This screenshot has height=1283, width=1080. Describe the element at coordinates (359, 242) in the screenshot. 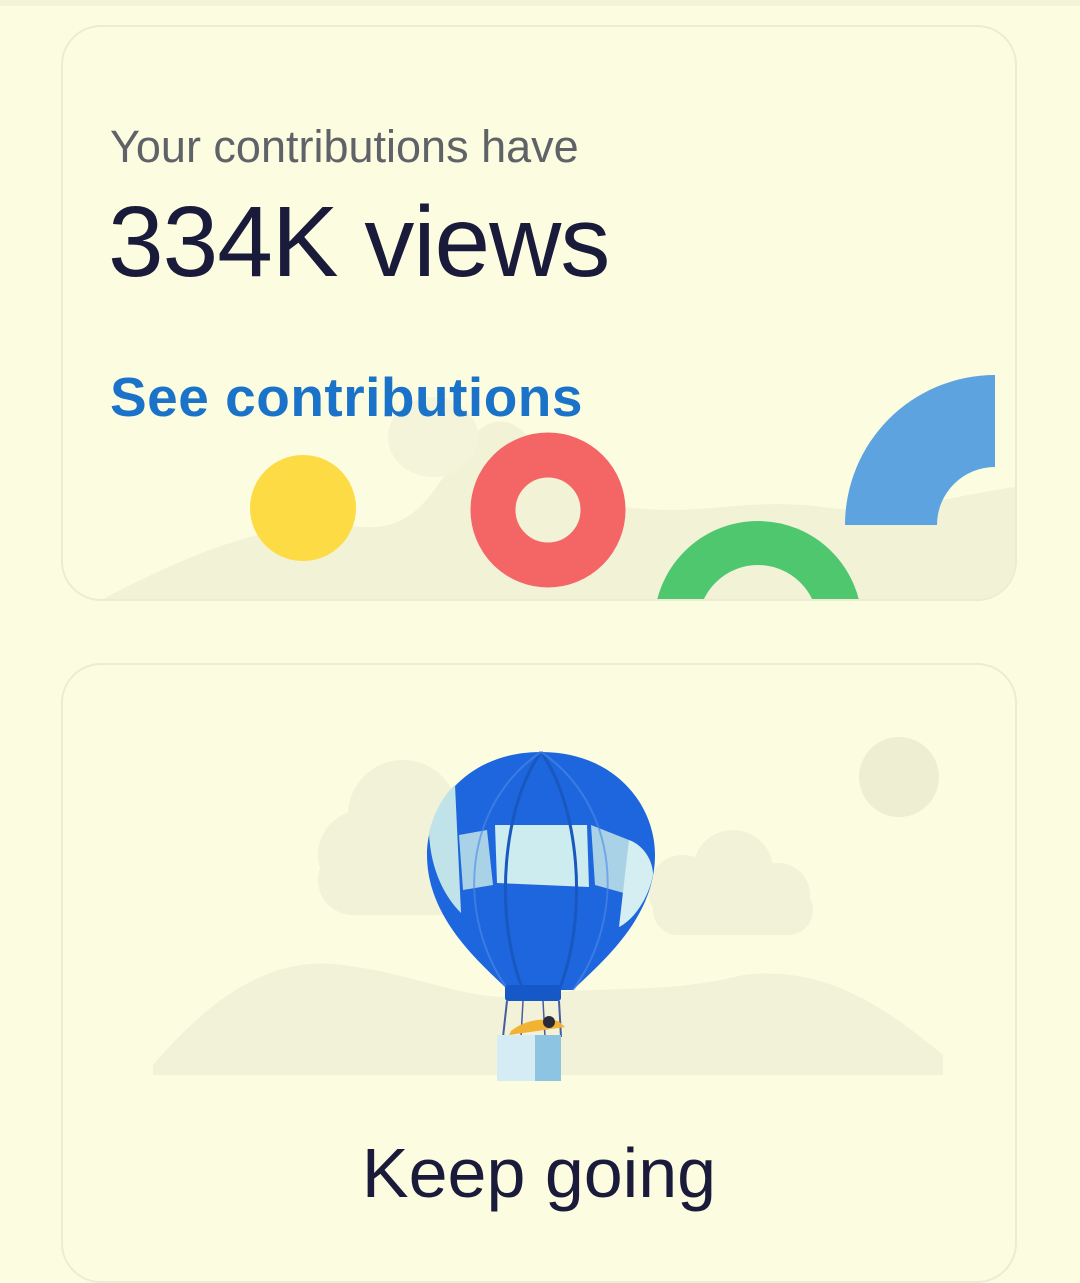

I see `views-count: 334K views` at that location.